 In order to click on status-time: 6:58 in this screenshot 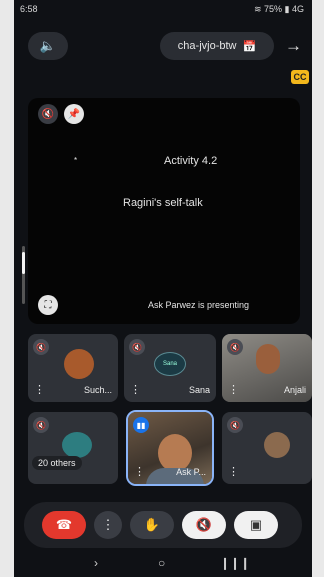, I will do `click(29, 9)`.